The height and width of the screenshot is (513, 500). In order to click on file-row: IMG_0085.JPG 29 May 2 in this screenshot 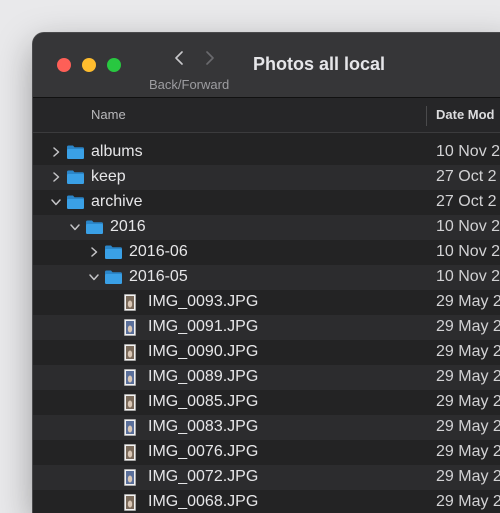, I will do `click(266, 402)`.